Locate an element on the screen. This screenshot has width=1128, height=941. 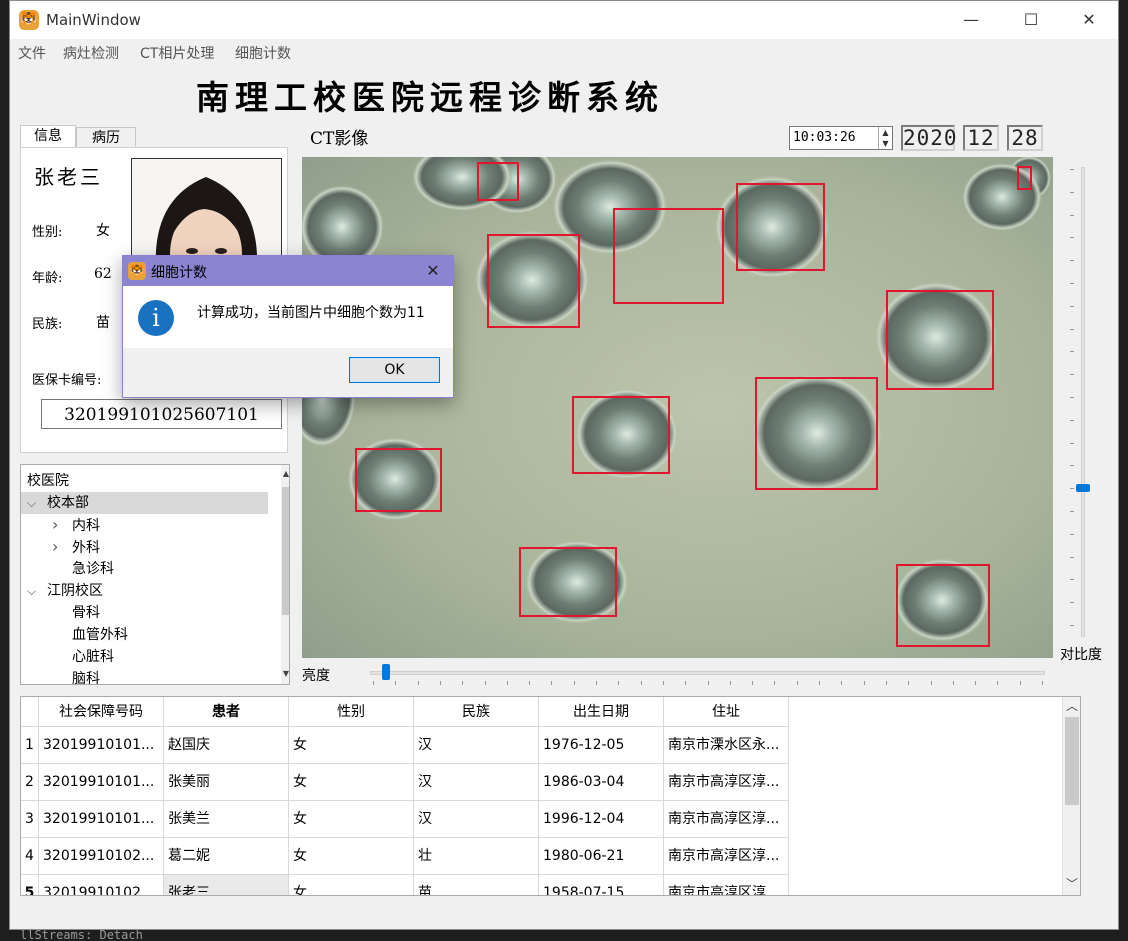
table-cell-birth: 1980-06-21 is located at coordinates (601, 856).